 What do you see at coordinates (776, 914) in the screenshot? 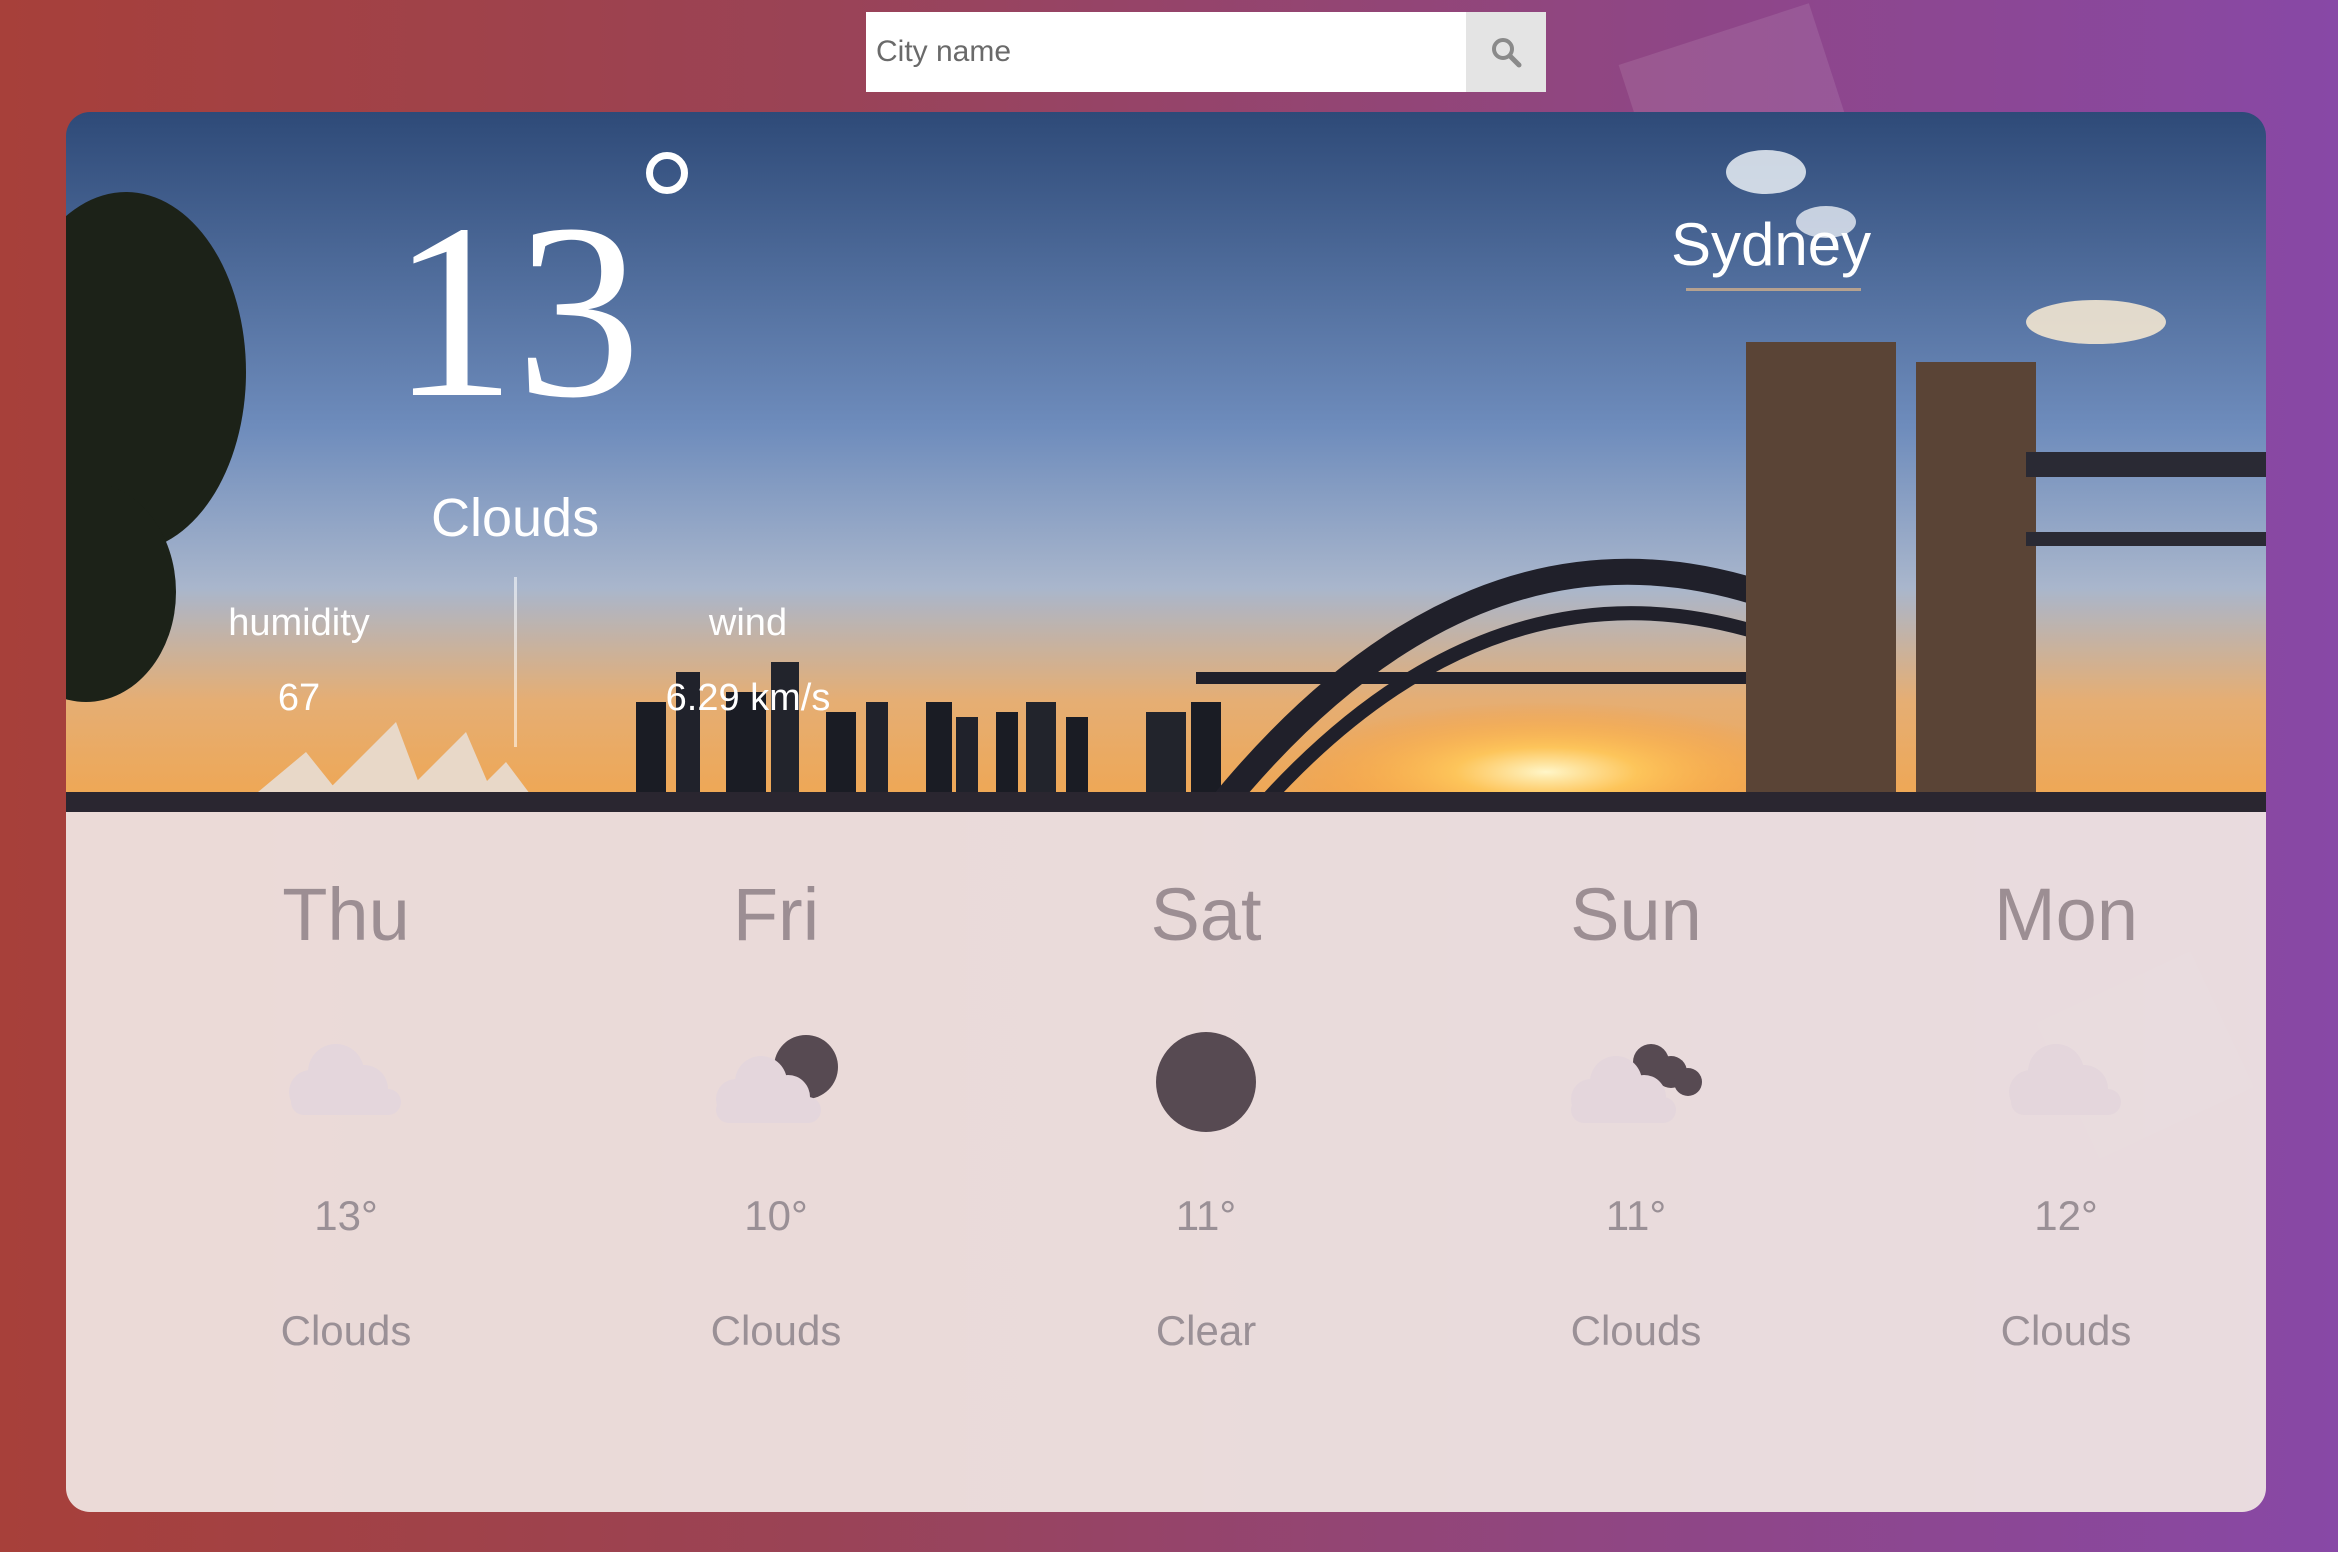
I see `forecast-day-name: Fri` at bounding box center [776, 914].